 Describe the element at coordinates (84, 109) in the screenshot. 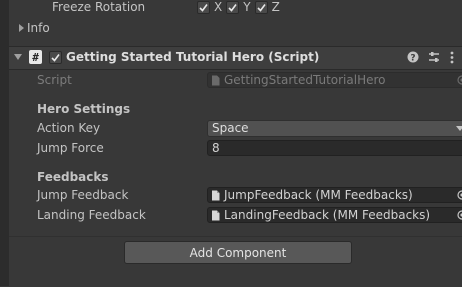

I see `hero-settings-heading: Hero Settings` at that location.